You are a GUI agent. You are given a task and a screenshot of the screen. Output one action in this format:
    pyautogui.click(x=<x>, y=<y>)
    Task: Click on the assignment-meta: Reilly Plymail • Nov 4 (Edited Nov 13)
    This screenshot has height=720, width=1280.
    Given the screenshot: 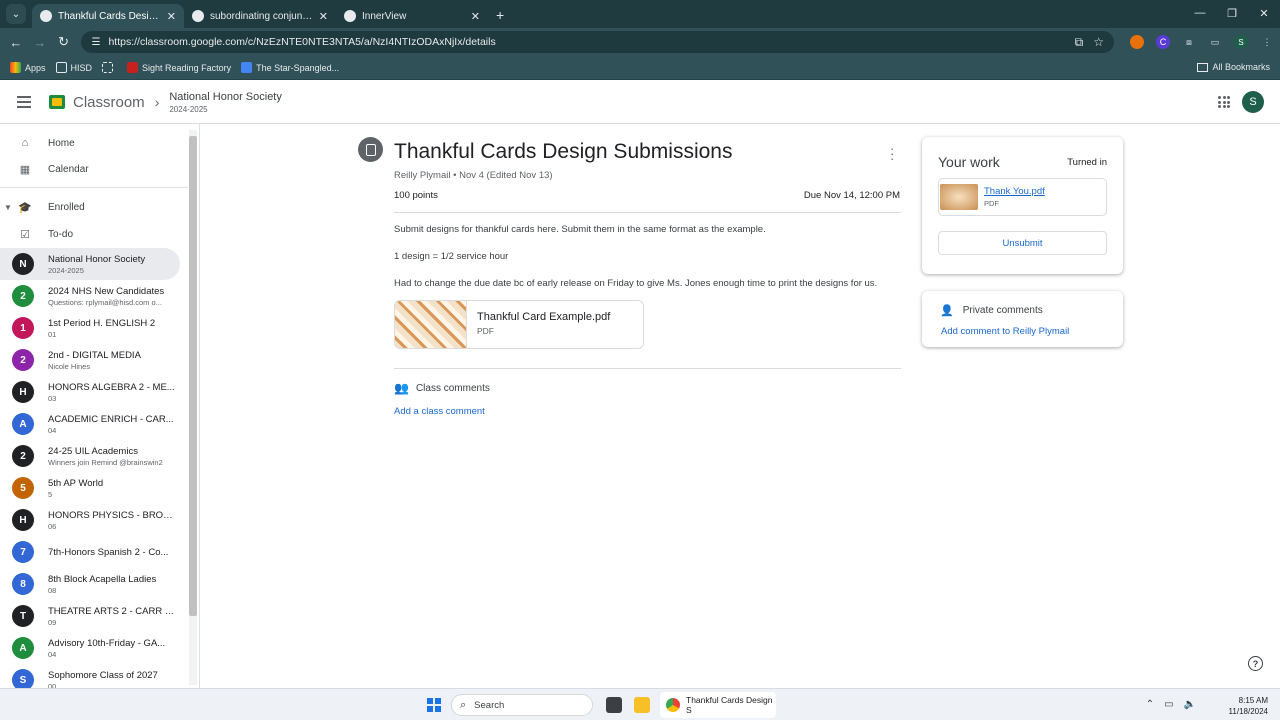 What is the action you would take?
    pyautogui.click(x=473, y=175)
    